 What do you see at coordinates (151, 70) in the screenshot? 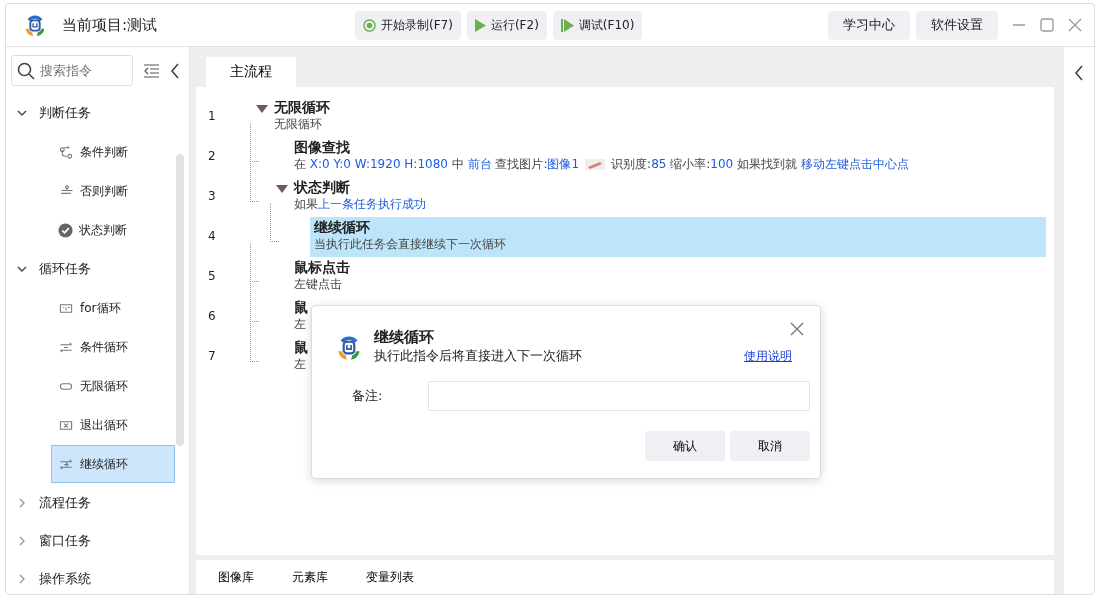
I see `collapse-all-icon` at bounding box center [151, 70].